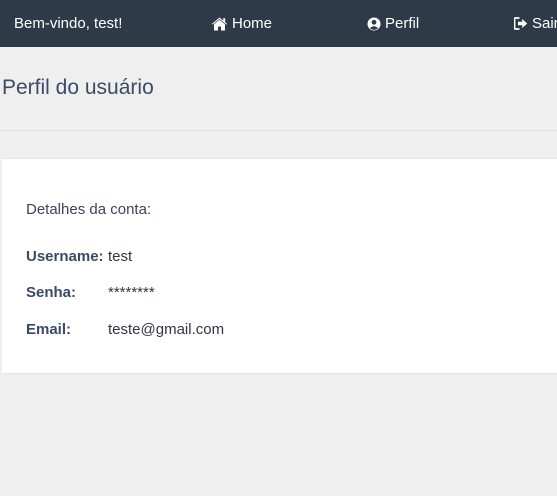 The height and width of the screenshot is (496, 557). What do you see at coordinates (120, 256) in the screenshot?
I see `username-value: test` at bounding box center [120, 256].